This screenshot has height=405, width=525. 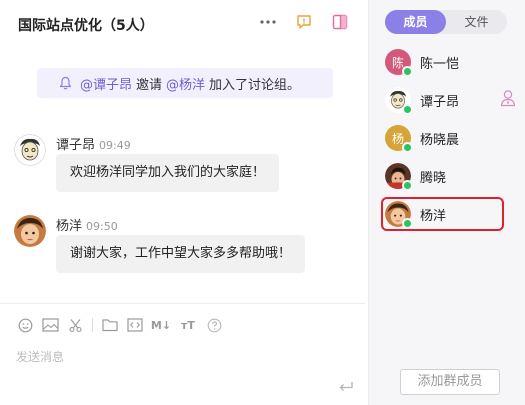 What do you see at coordinates (255, 85) in the screenshot?
I see `notice-suffix: 加入了讨论组。` at bounding box center [255, 85].